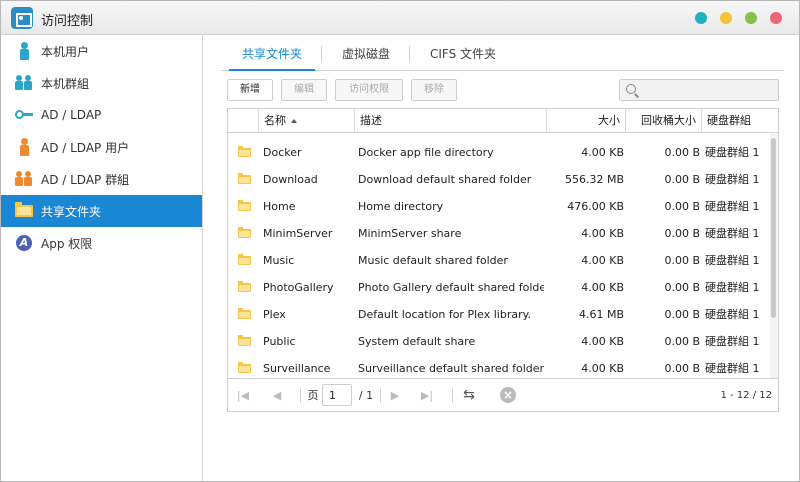 This screenshot has height=482, width=800. What do you see at coordinates (663, 121) in the screenshot?
I see `header-recycle-bin-size: 回收桶大小` at bounding box center [663, 121].